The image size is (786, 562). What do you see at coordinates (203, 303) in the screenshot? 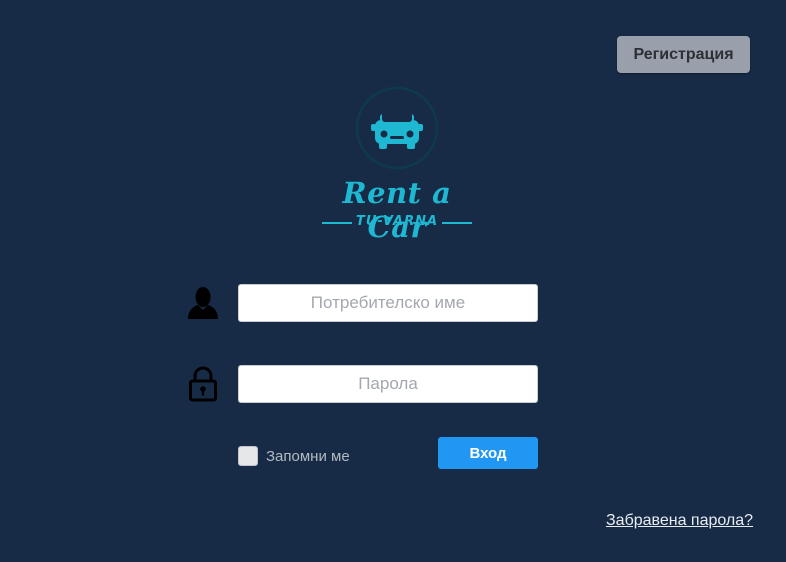
I see `user-icon` at bounding box center [203, 303].